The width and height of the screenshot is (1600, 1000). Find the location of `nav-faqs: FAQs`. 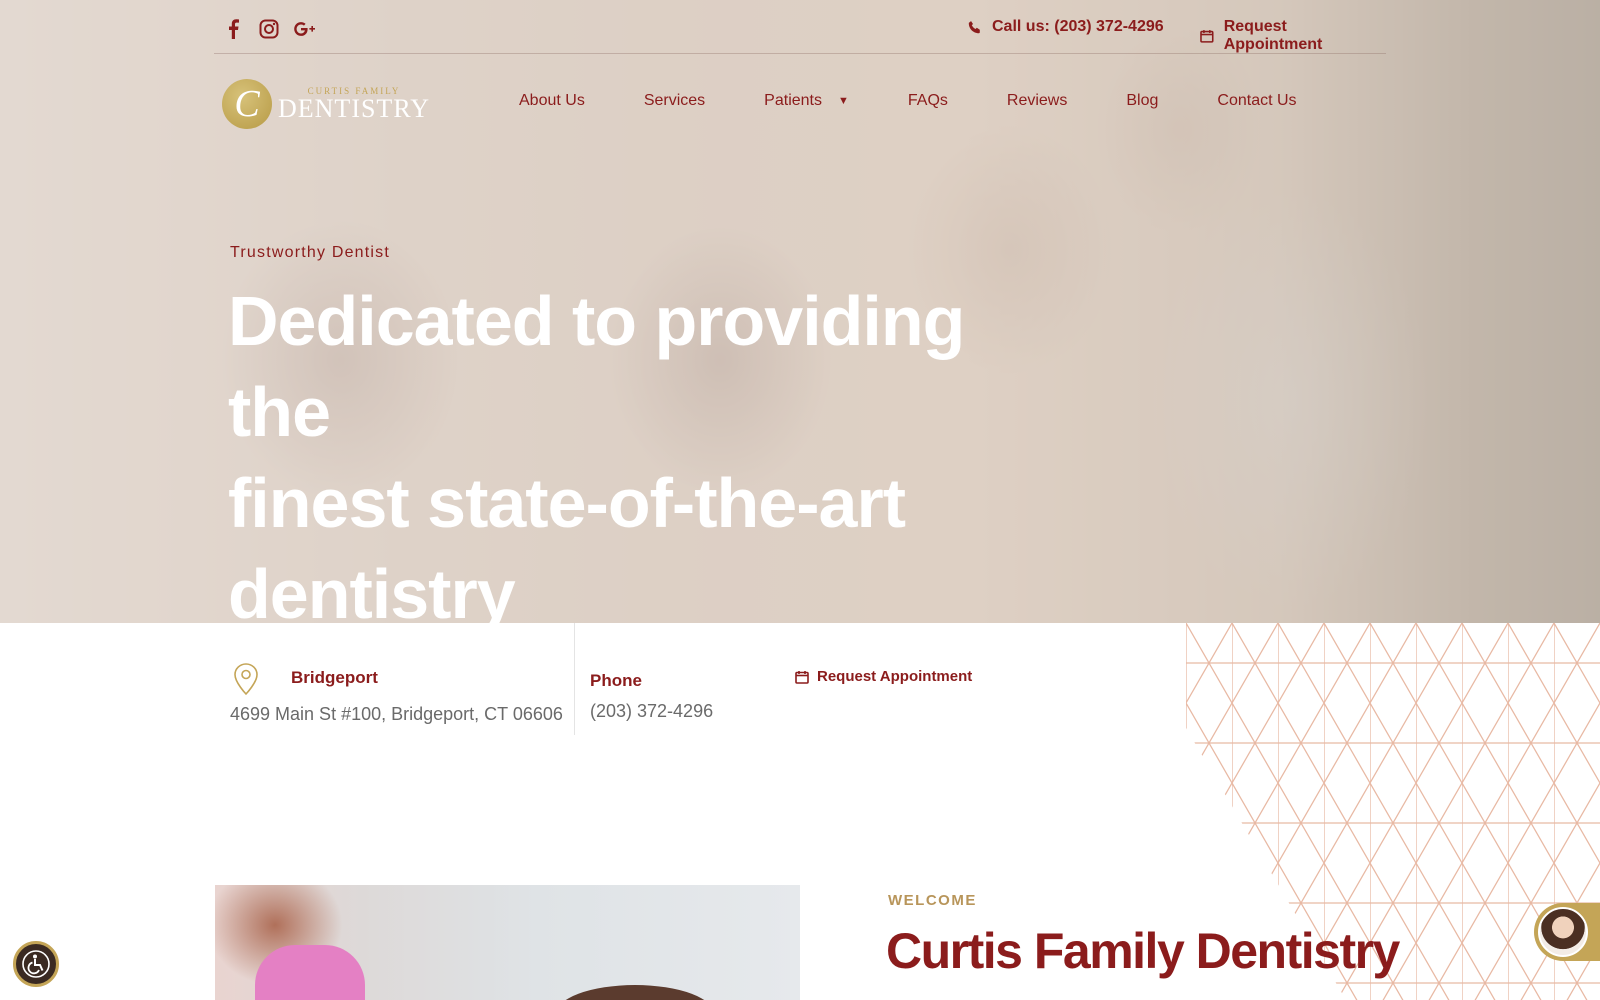

nav-faqs: FAQs is located at coordinates (928, 101).